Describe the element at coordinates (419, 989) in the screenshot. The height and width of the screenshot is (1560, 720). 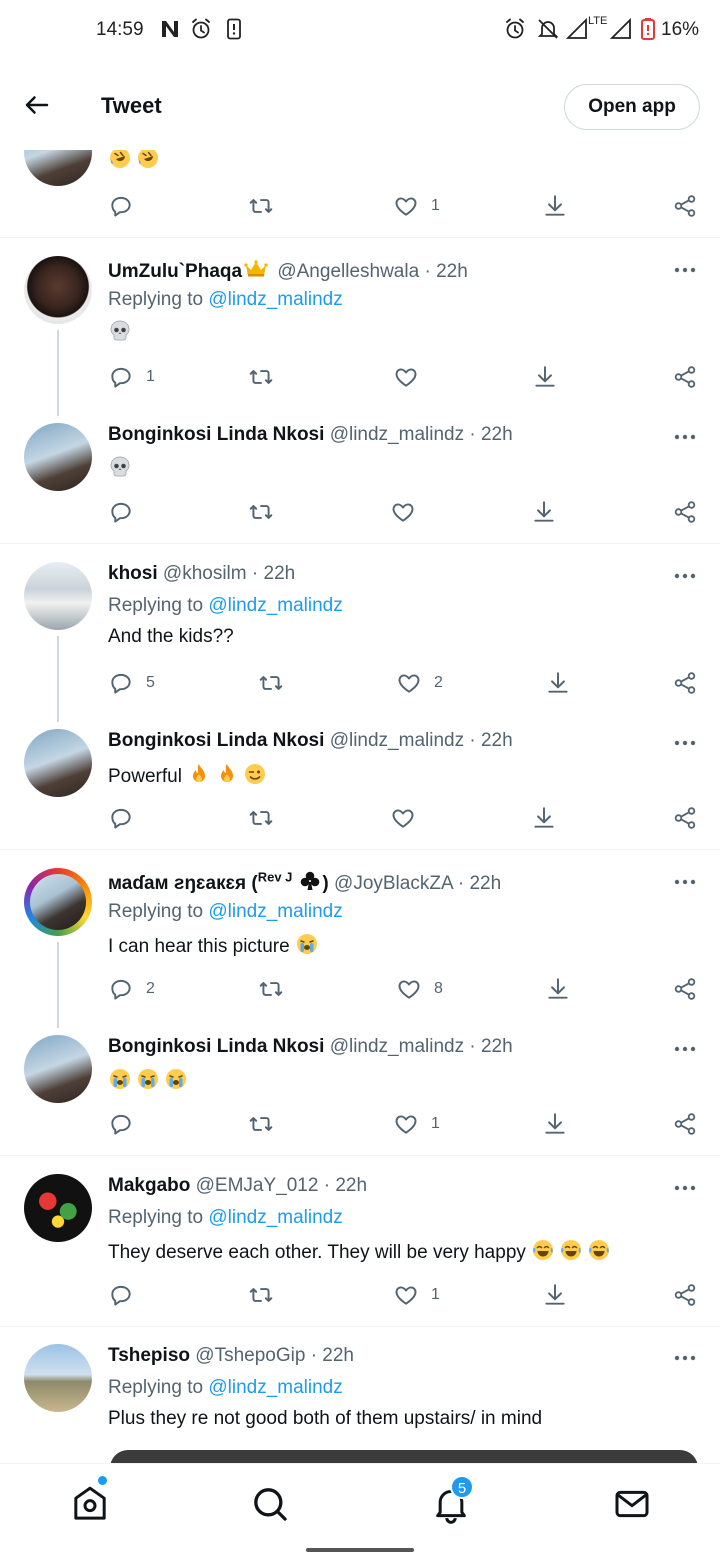
I see `like-button: 8` at that location.